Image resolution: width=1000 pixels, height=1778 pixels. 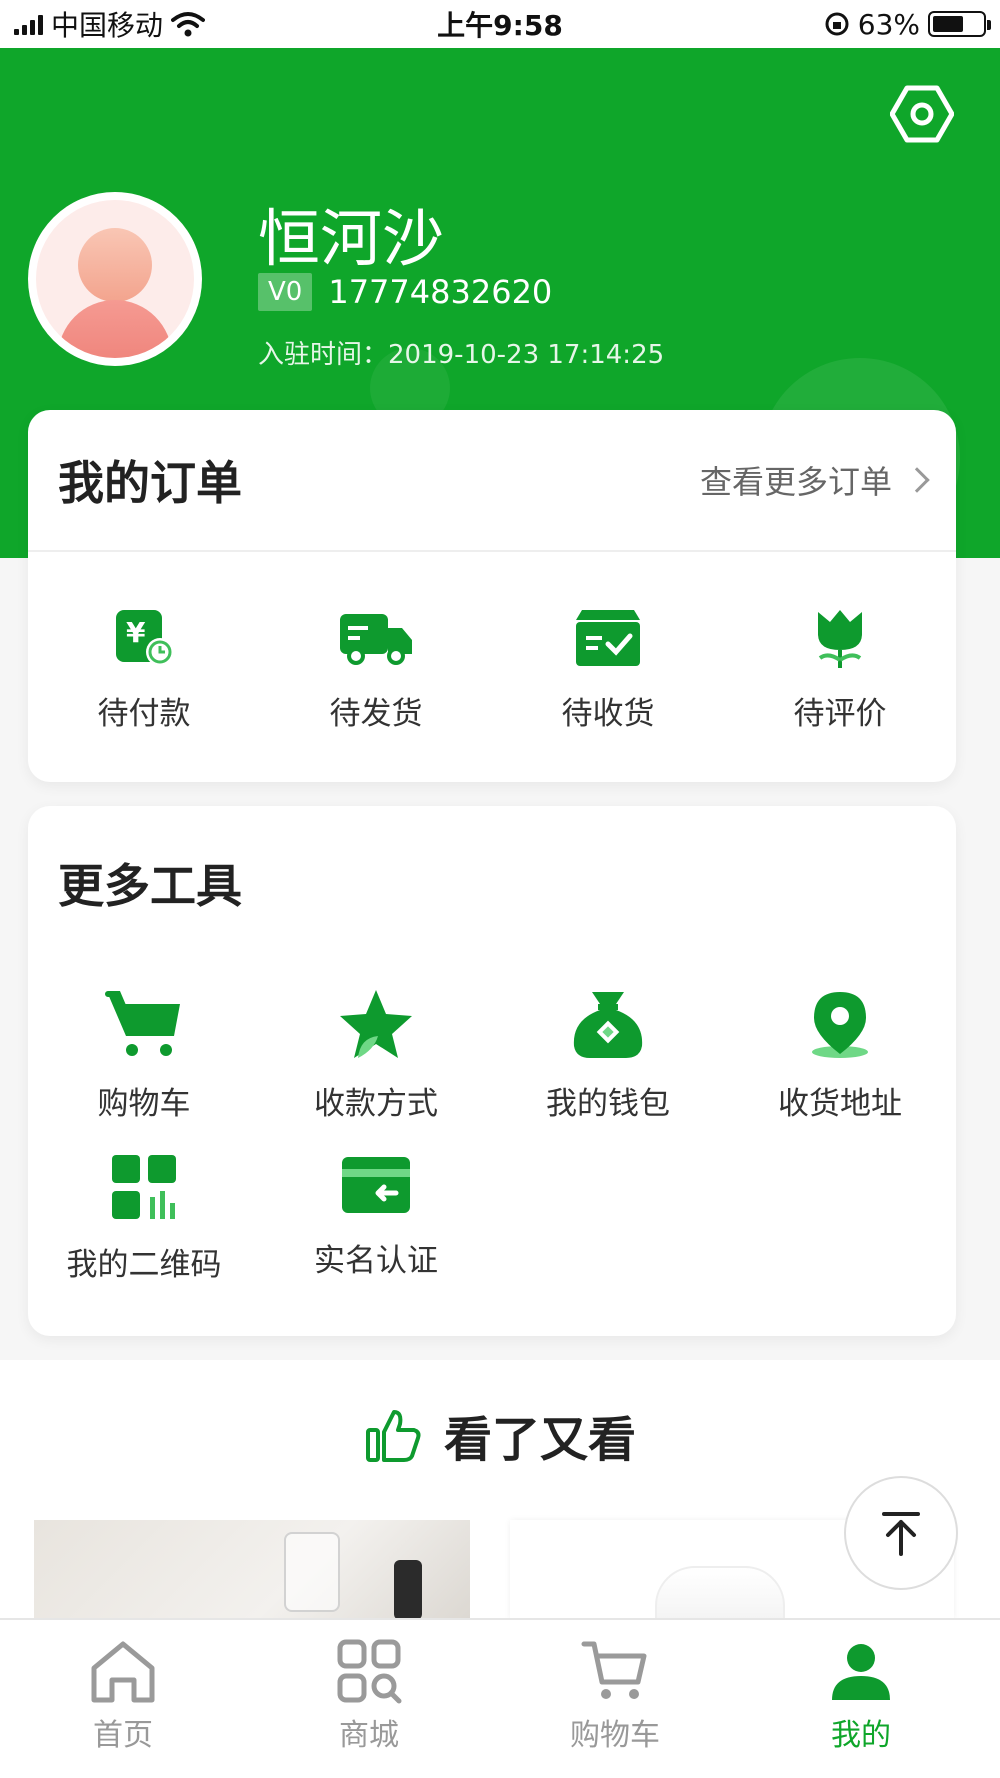 I want to click on orders-title: 我的订单, so click(x=150, y=483).